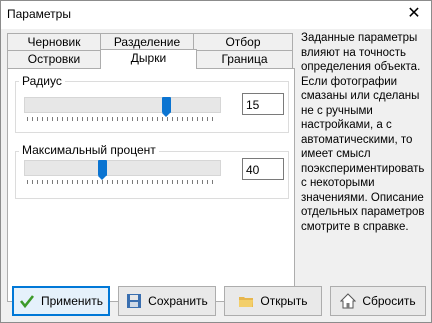 Image resolution: width=432 pixels, height=323 pixels. Describe the element at coordinates (263, 169) in the screenshot. I see `max-percent-input: 40` at that location.